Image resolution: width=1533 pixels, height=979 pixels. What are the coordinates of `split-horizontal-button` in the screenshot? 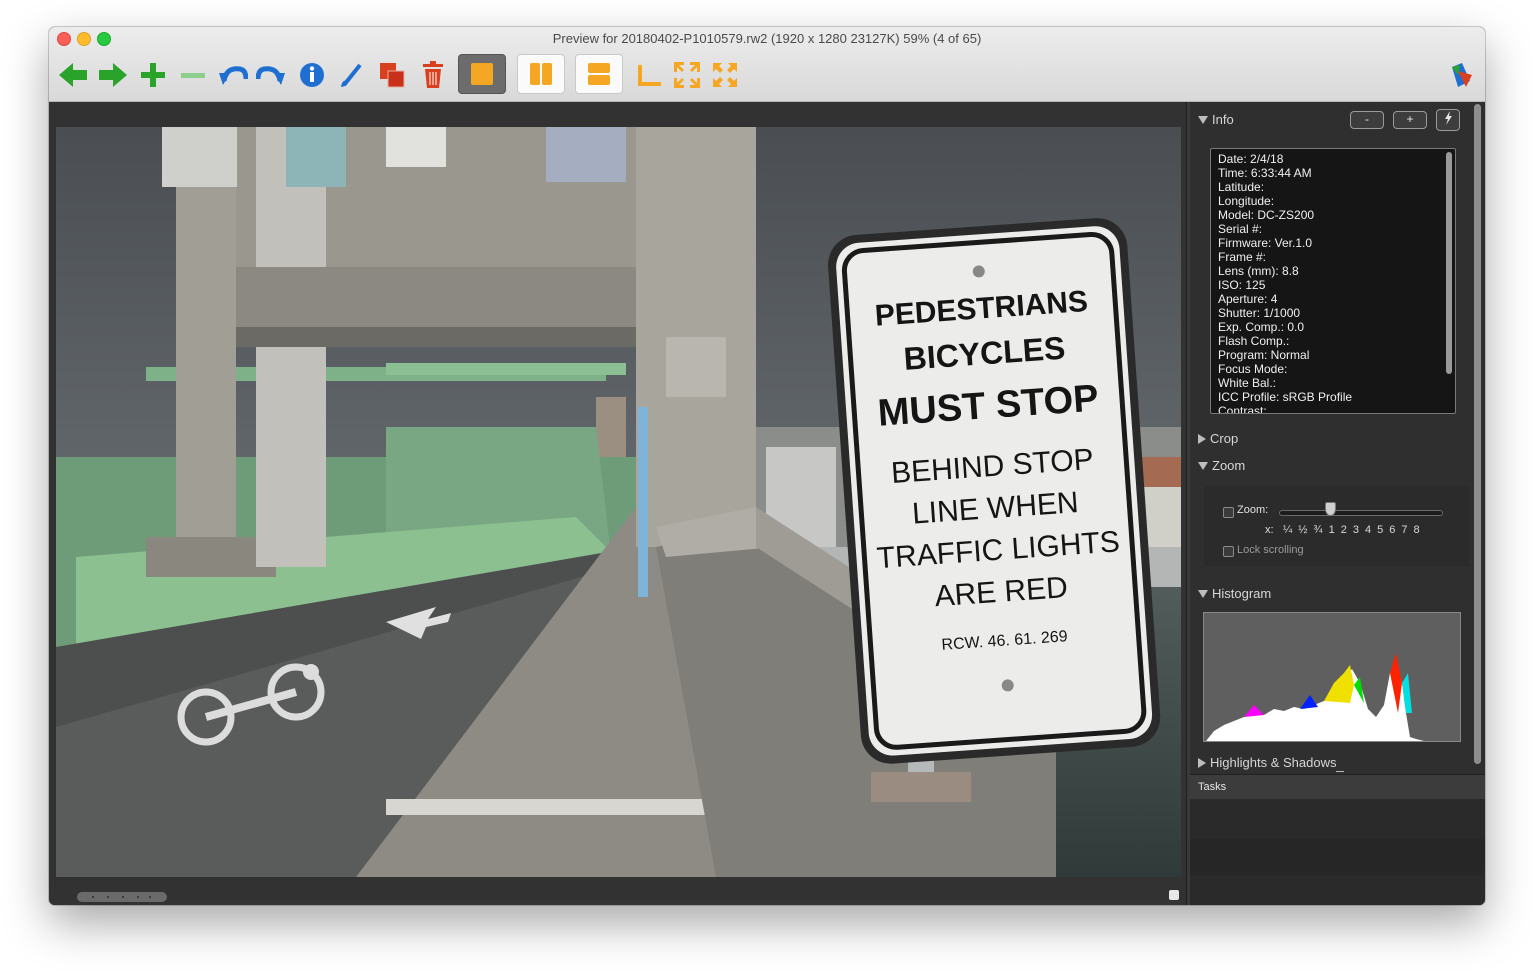 It's located at (599, 74).